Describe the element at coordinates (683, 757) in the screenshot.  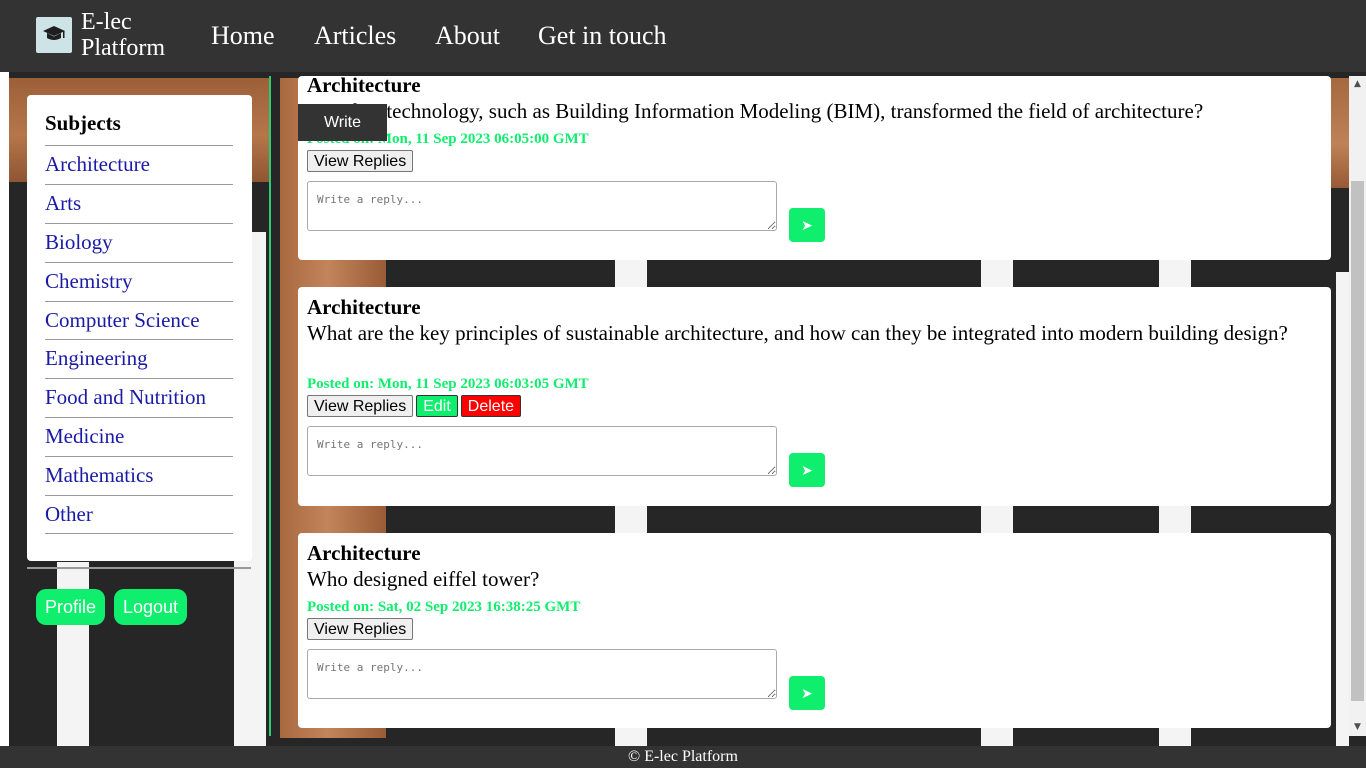
I see `footer: © E-lec Platform` at that location.